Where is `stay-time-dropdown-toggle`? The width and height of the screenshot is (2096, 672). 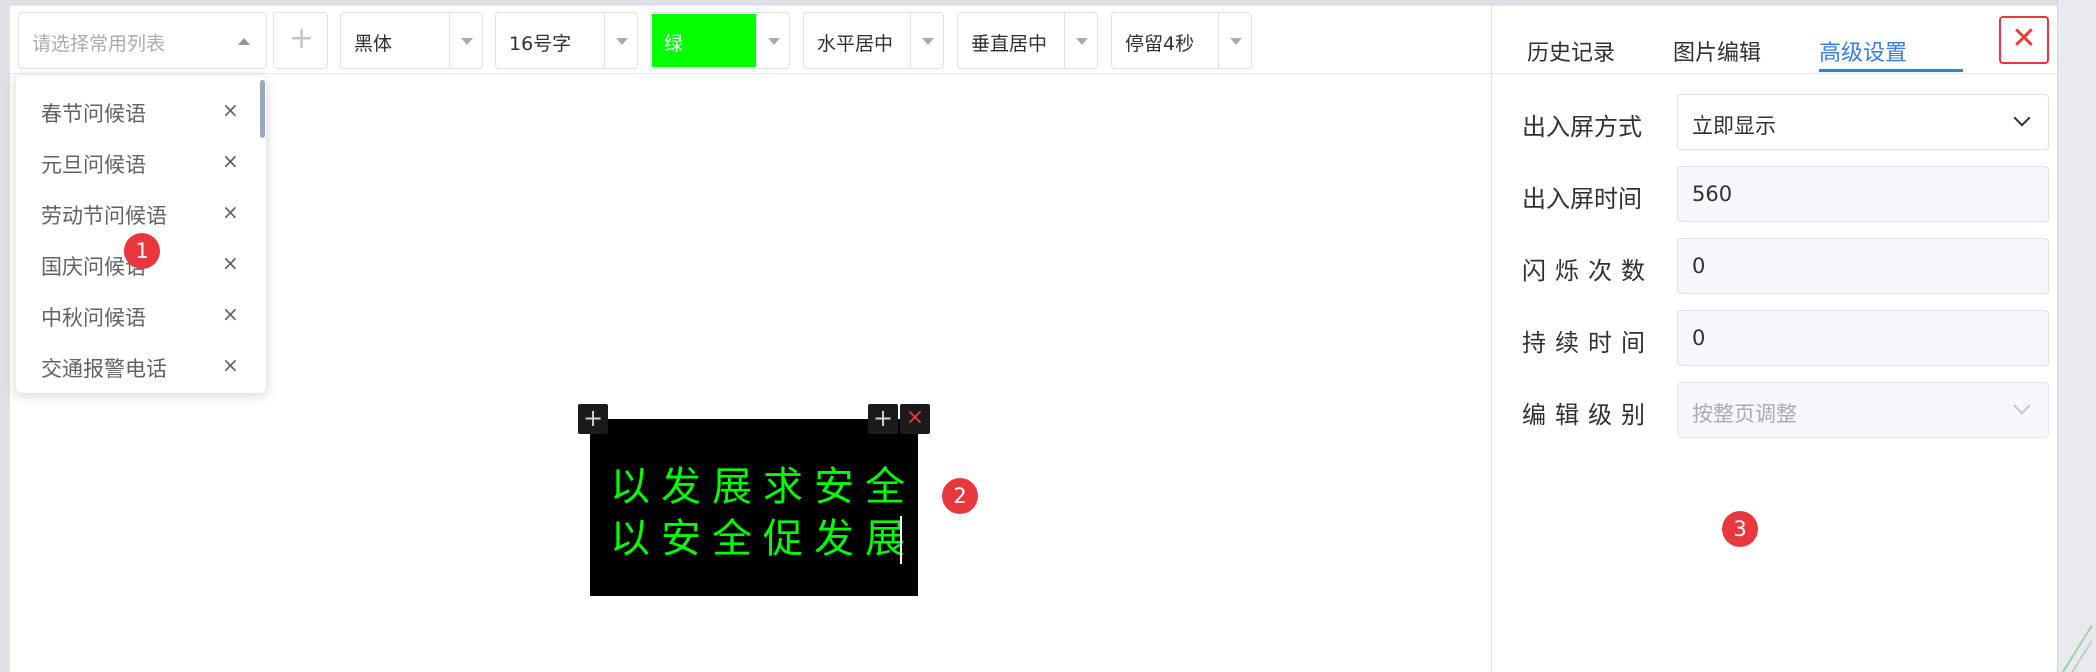 stay-time-dropdown-toggle is located at coordinates (1234, 40).